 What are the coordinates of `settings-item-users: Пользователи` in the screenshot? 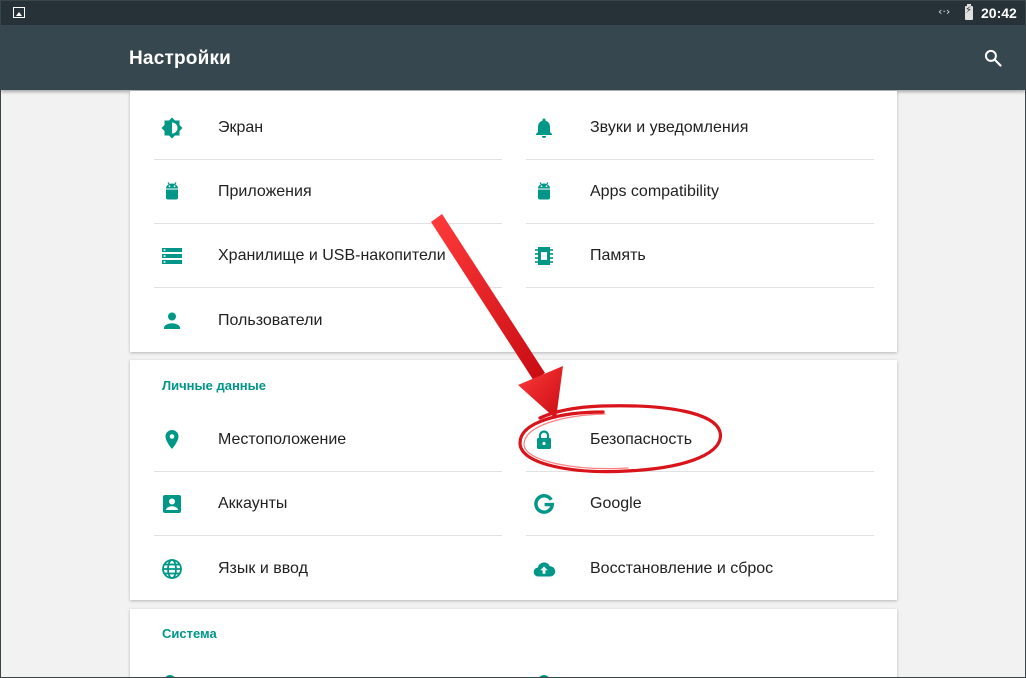 It's located at (328, 321).